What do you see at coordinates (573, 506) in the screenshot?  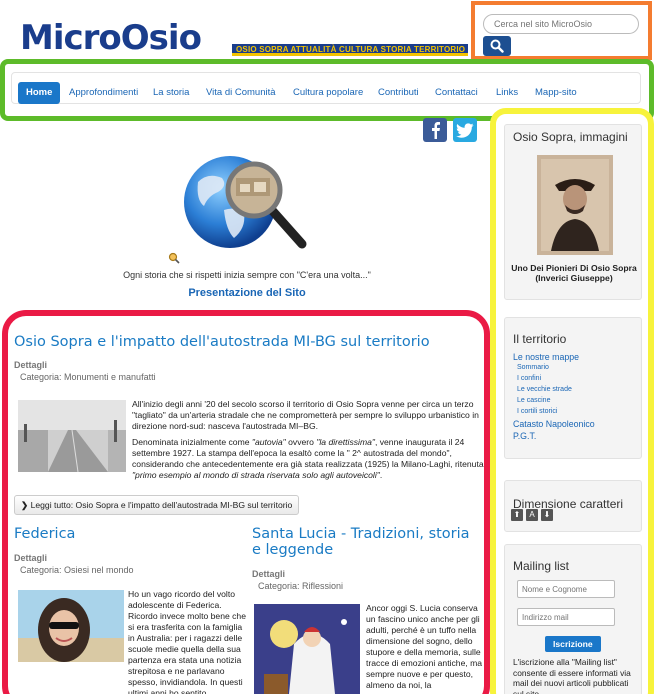 I see `font-size-module: Dimensione caratteri` at bounding box center [573, 506].